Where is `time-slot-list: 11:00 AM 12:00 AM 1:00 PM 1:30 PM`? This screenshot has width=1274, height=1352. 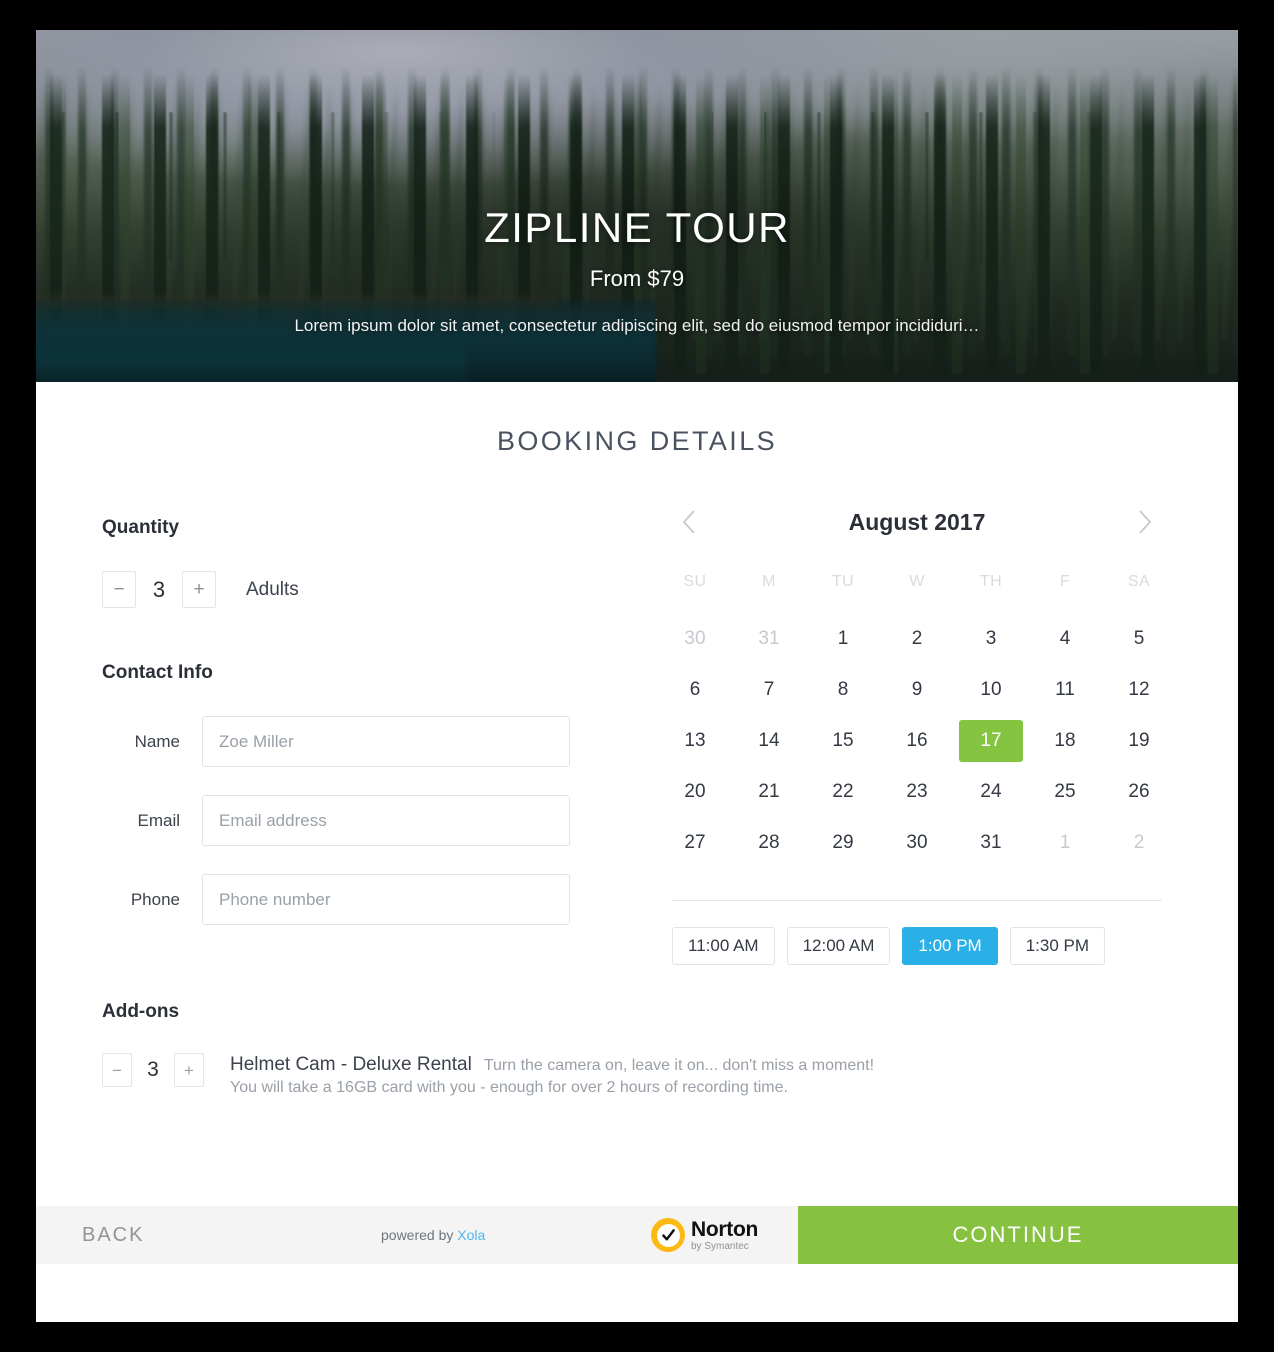
time-slot-list: 11:00 AM 12:00 AM 1:00 PM 1:30 PM is located at coordinates (917, 933).